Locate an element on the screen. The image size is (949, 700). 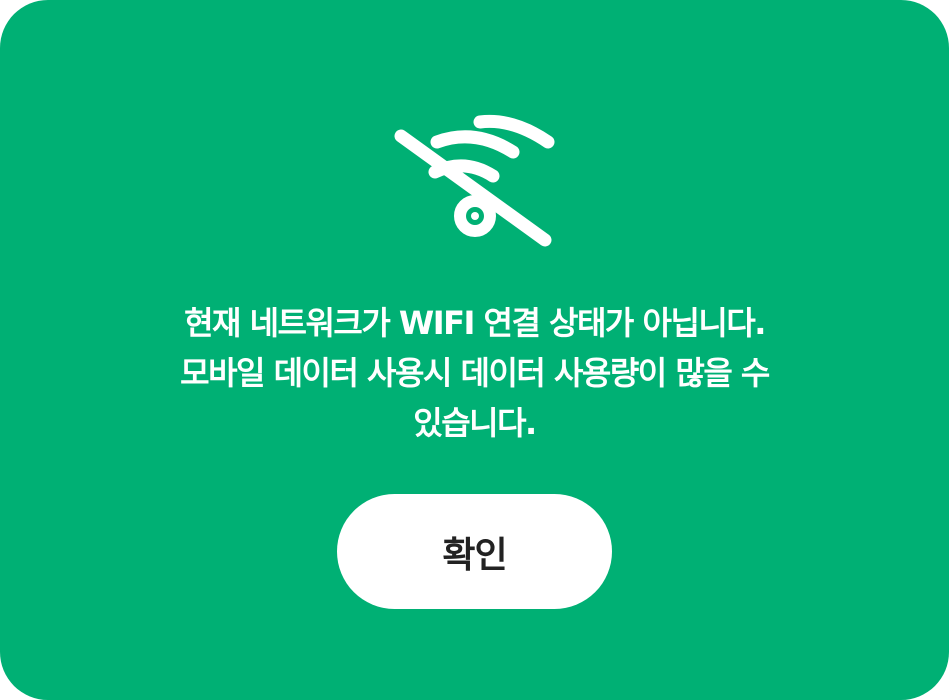
message-line: 있습니다. is located at coordinates (475, 423).